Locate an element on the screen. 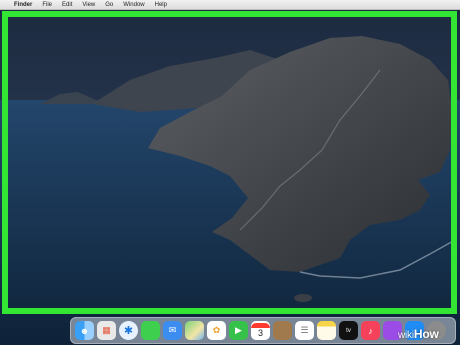  notes-icon is located at coordinates (326, 330).